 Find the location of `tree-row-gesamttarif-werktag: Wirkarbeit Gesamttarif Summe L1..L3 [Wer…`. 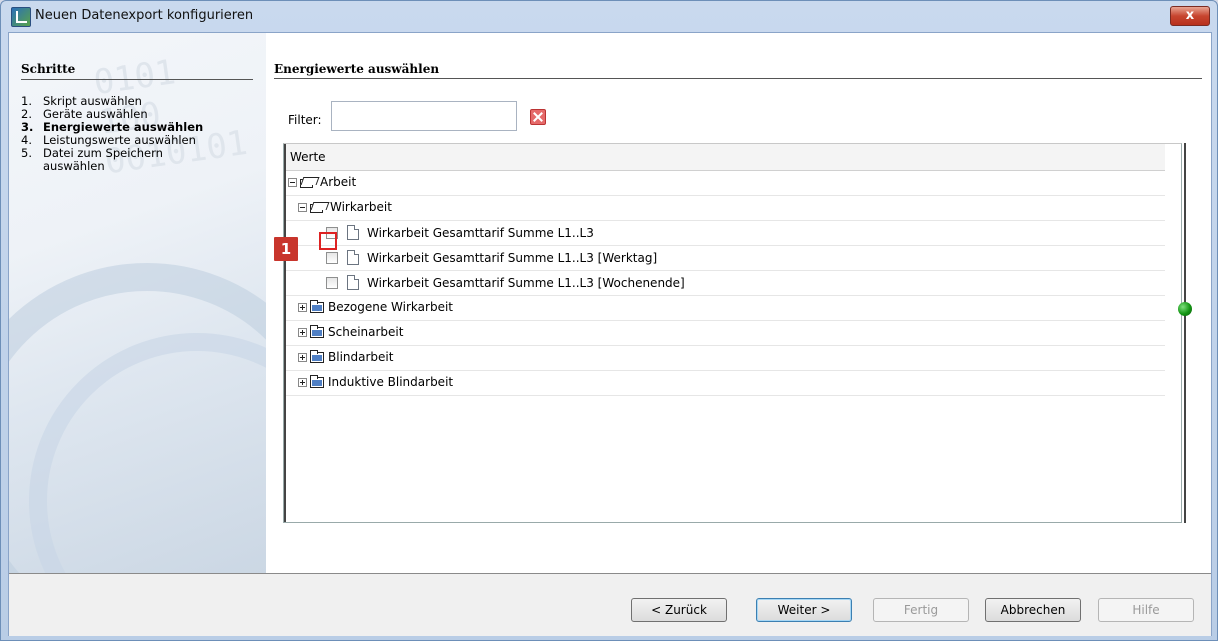

tree-row-gesamttarif-werktag: Wirkarbeit Gesamttarif Summe L1..L3 [Wer… is located at coordinates (725, 258).